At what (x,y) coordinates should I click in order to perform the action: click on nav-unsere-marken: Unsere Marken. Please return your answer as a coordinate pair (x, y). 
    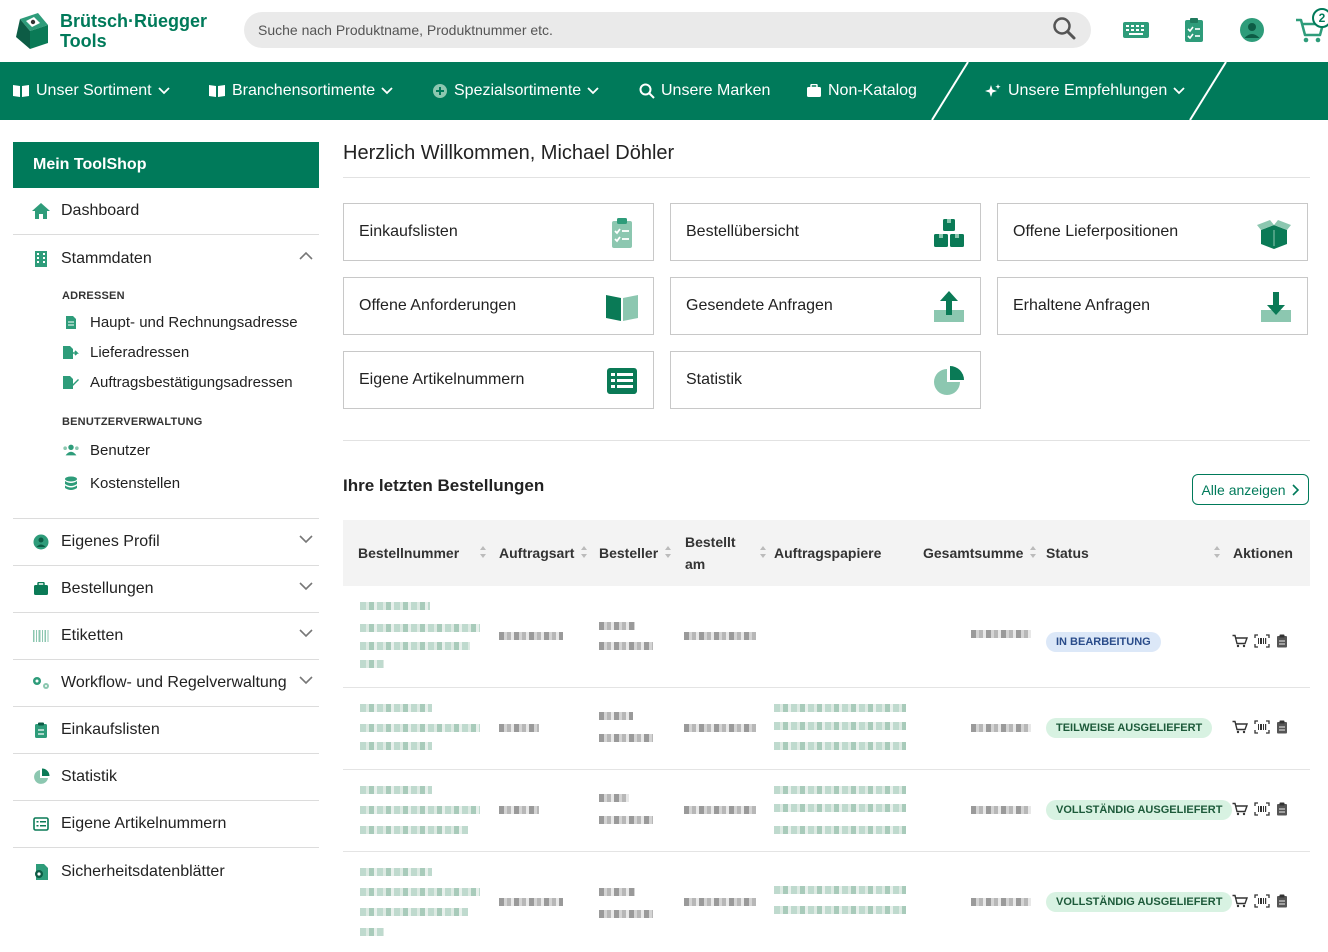
    Looking at the image, I should click on (704, 91).